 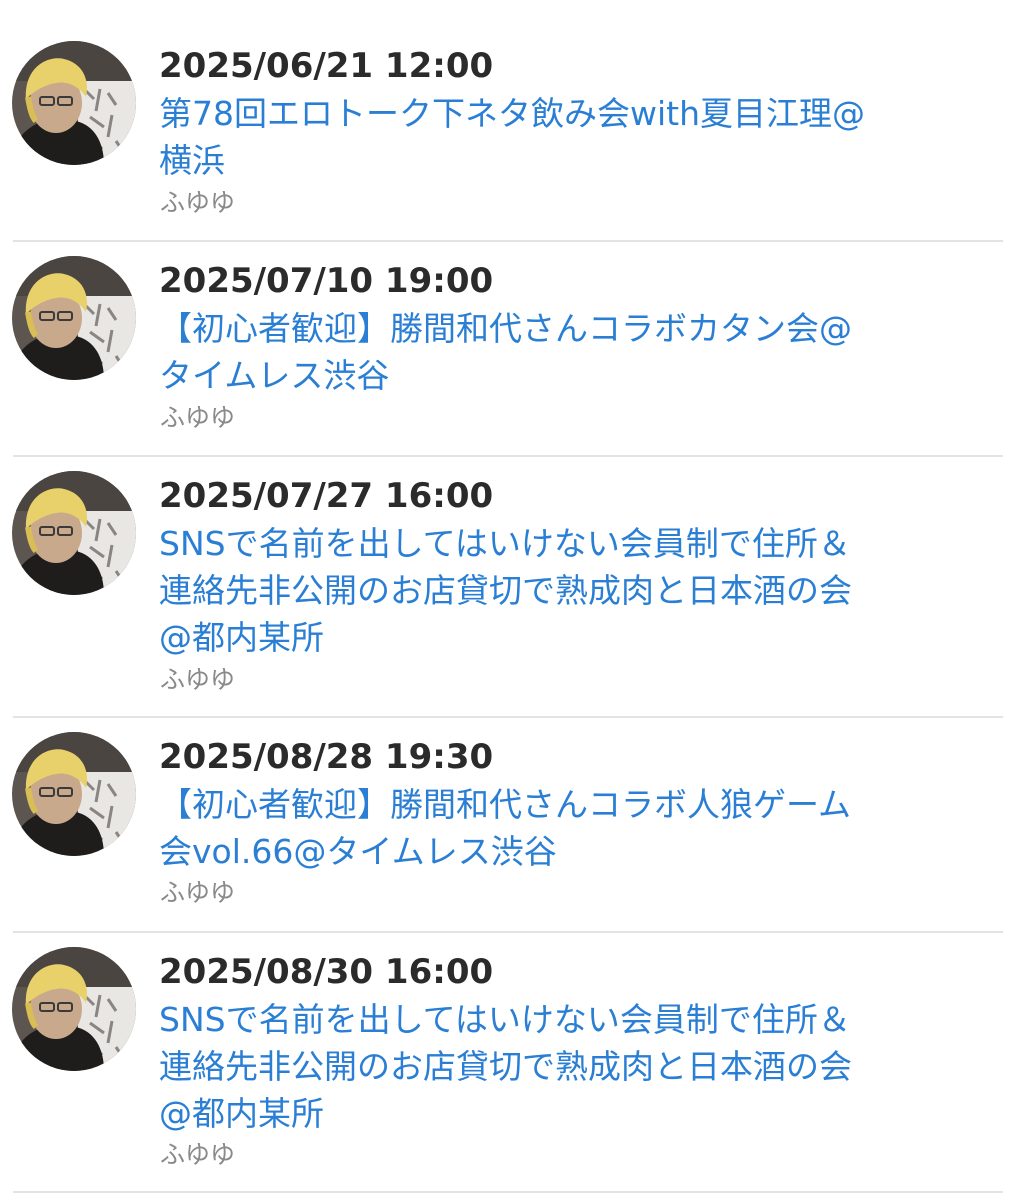 What do you see at coordinates (505, 328) in the screenshot?
I see `event-title-line: 【初心者歓迎】勝間和代さんコラボカタン会@` at bounding box center [505, 328].